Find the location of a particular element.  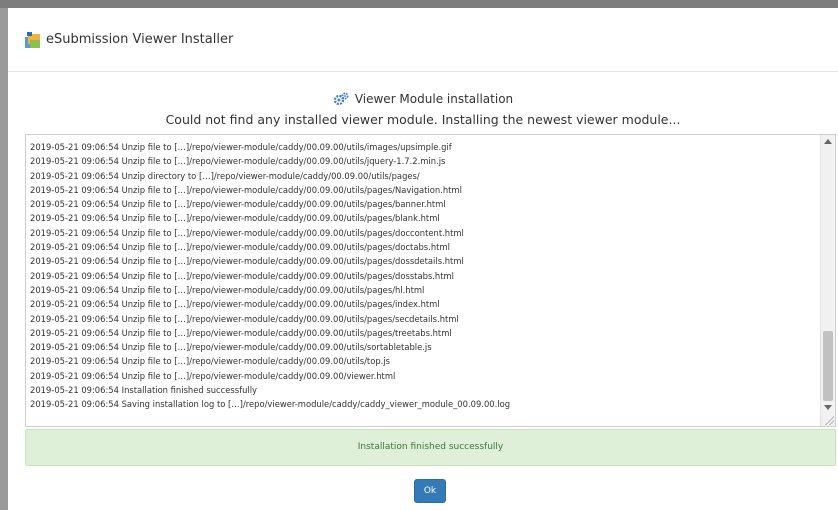

log-scrollbar is located at coordinates (827, 280).